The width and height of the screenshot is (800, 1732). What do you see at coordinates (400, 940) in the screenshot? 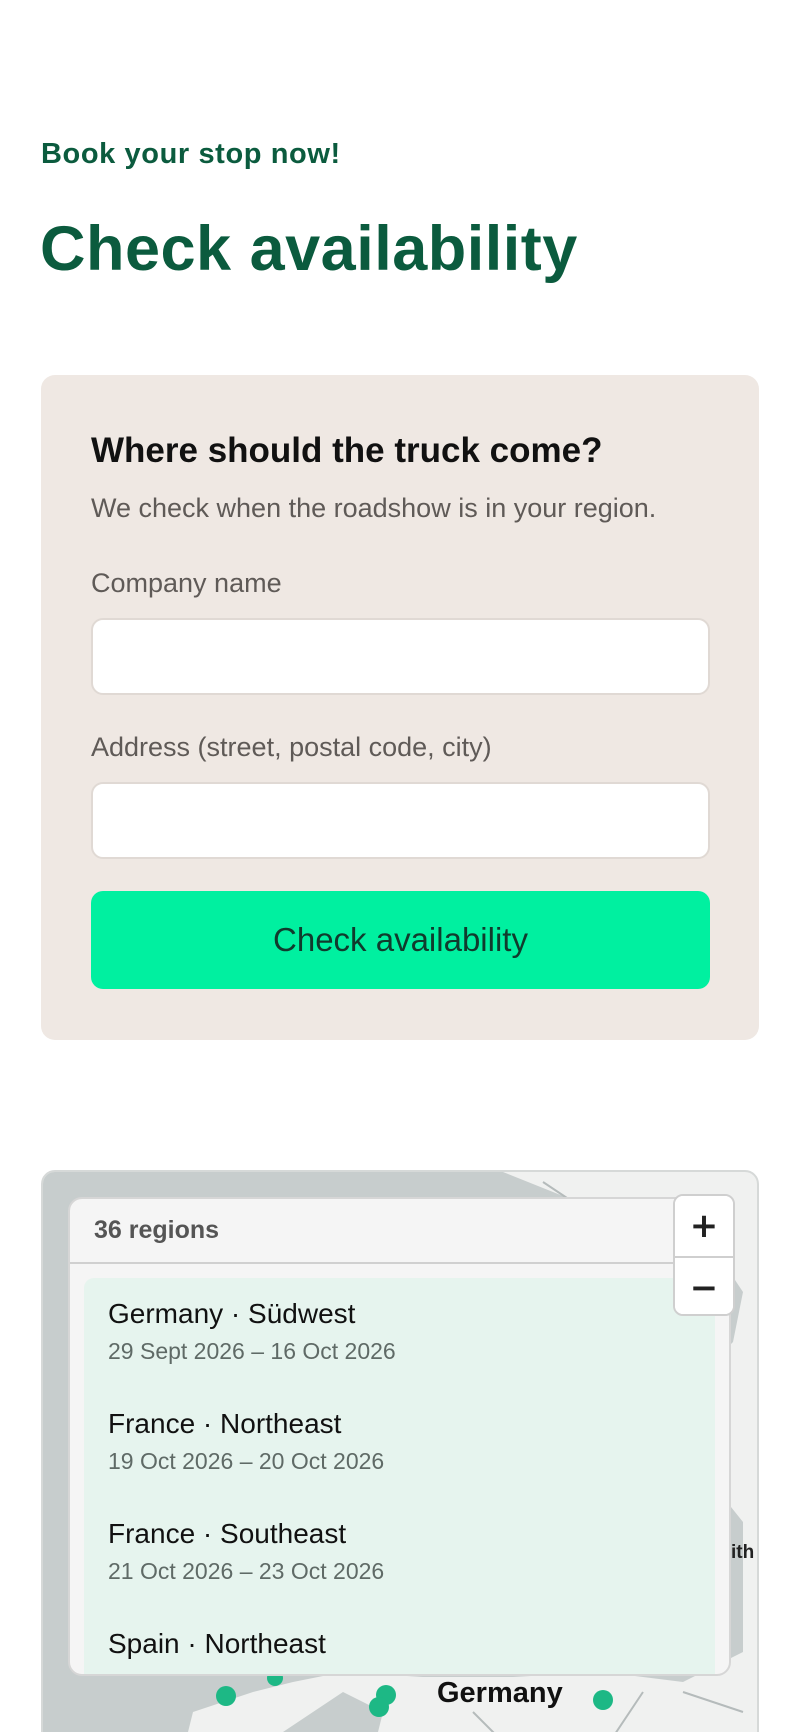
I see `check-availability-button: Check availability` at bounding box center [400, 940].